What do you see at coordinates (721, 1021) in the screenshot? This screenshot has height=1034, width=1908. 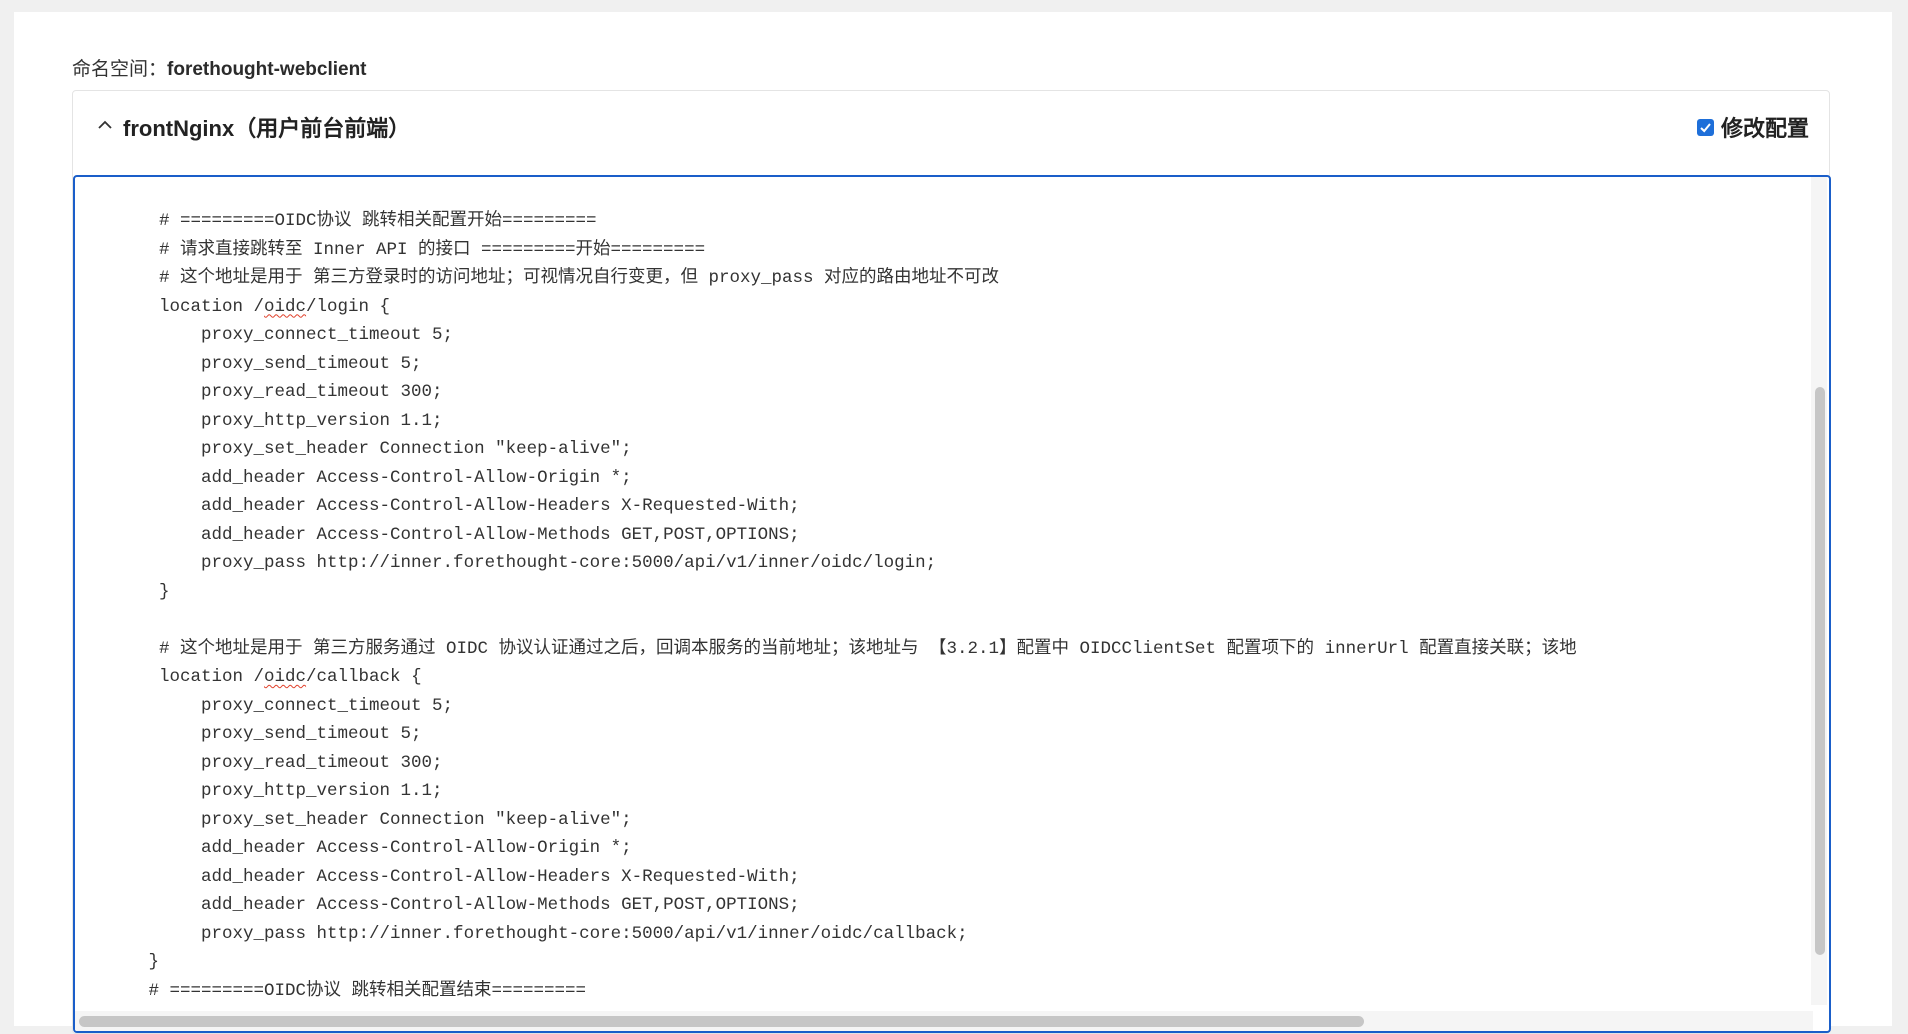 I see `horizontal-scroll-thumb` at bounding box center [721, 1021].